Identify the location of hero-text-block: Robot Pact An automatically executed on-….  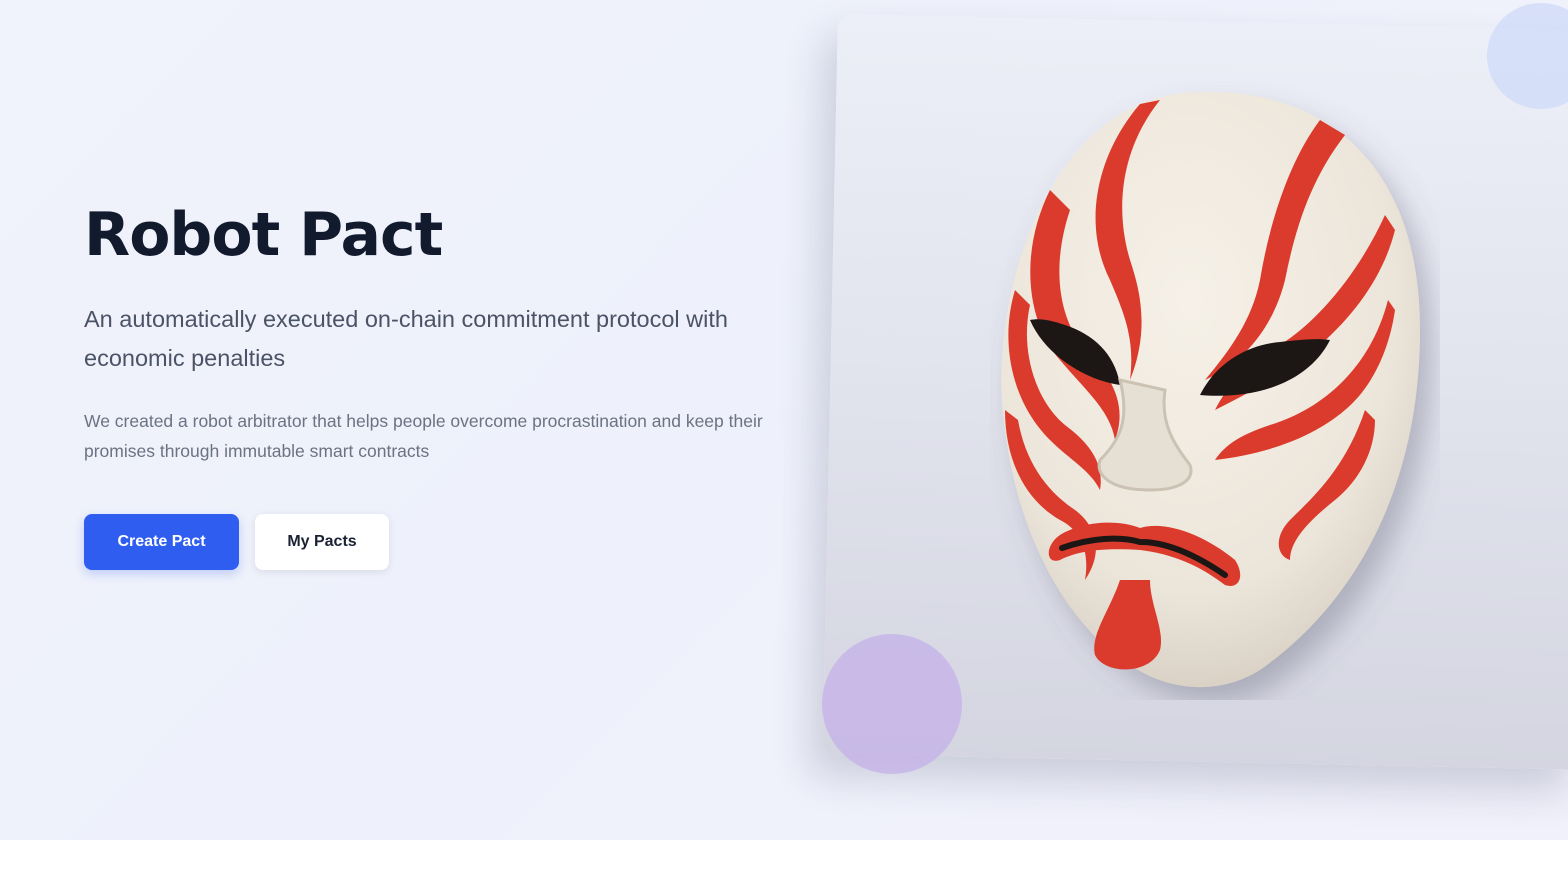
(434, 331).